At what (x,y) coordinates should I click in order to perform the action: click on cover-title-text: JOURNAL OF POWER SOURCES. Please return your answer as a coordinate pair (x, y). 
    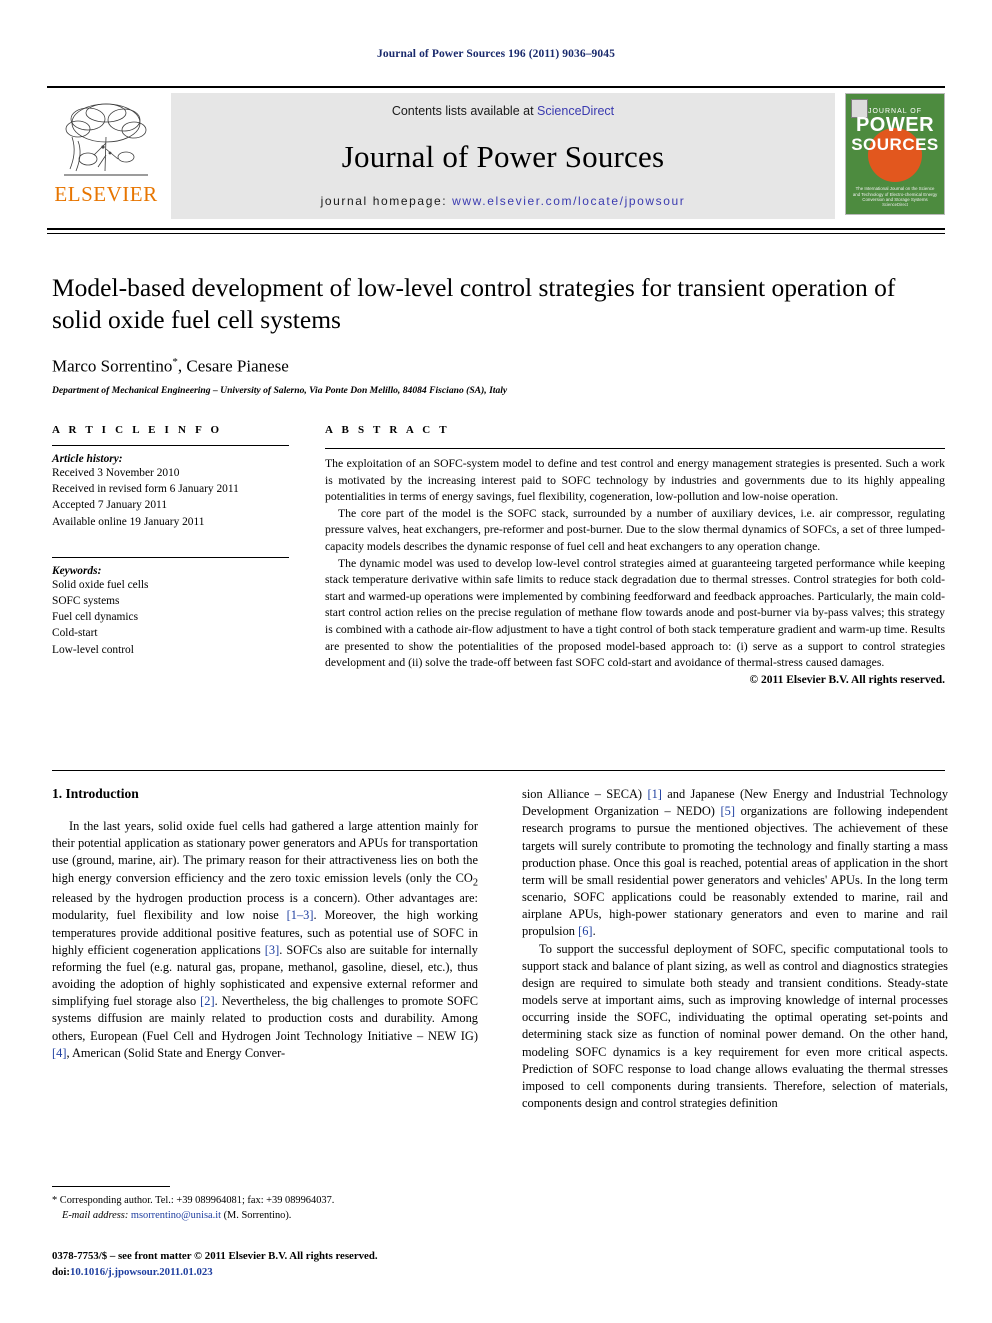
    Looking at the image, I should click on (895, 130).